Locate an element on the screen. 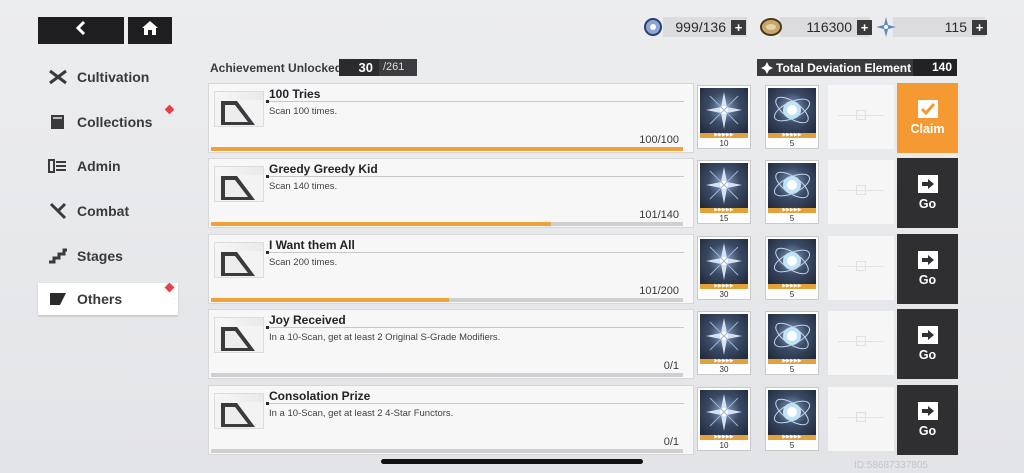 The width and height of the screenshot is (1024, 473). home-indicator is located at coordinates (512, 461).